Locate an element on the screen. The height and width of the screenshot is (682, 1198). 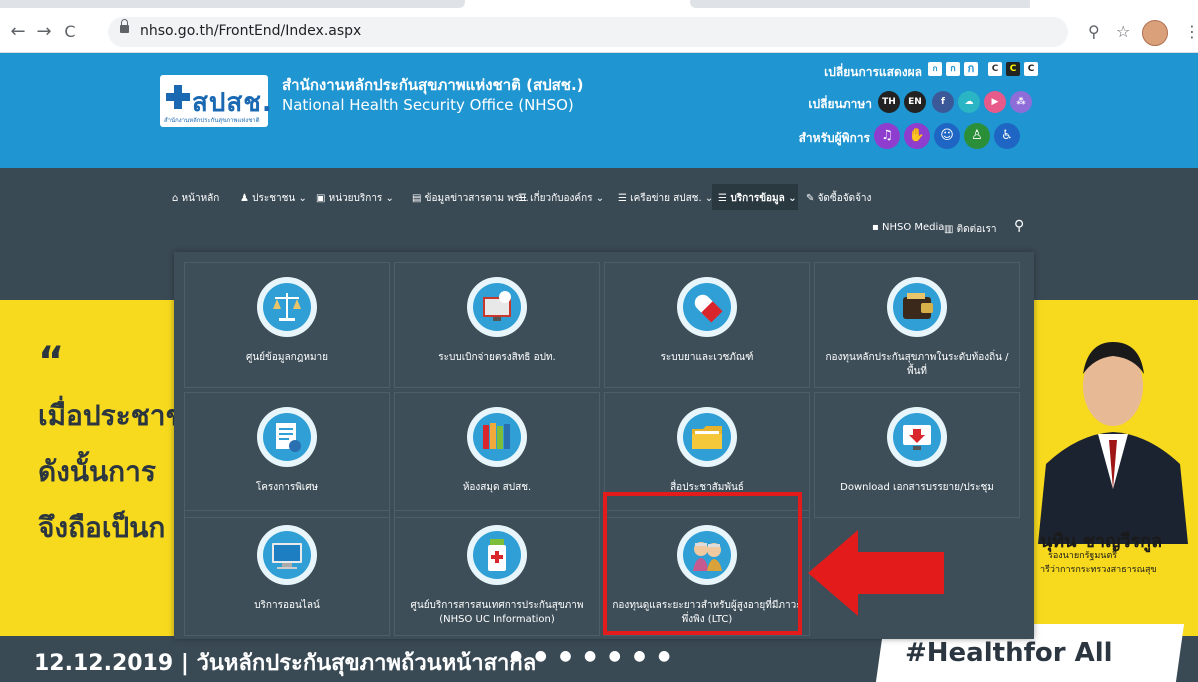
megaphone-icon: ✎ is located at coordinates (812, 198).